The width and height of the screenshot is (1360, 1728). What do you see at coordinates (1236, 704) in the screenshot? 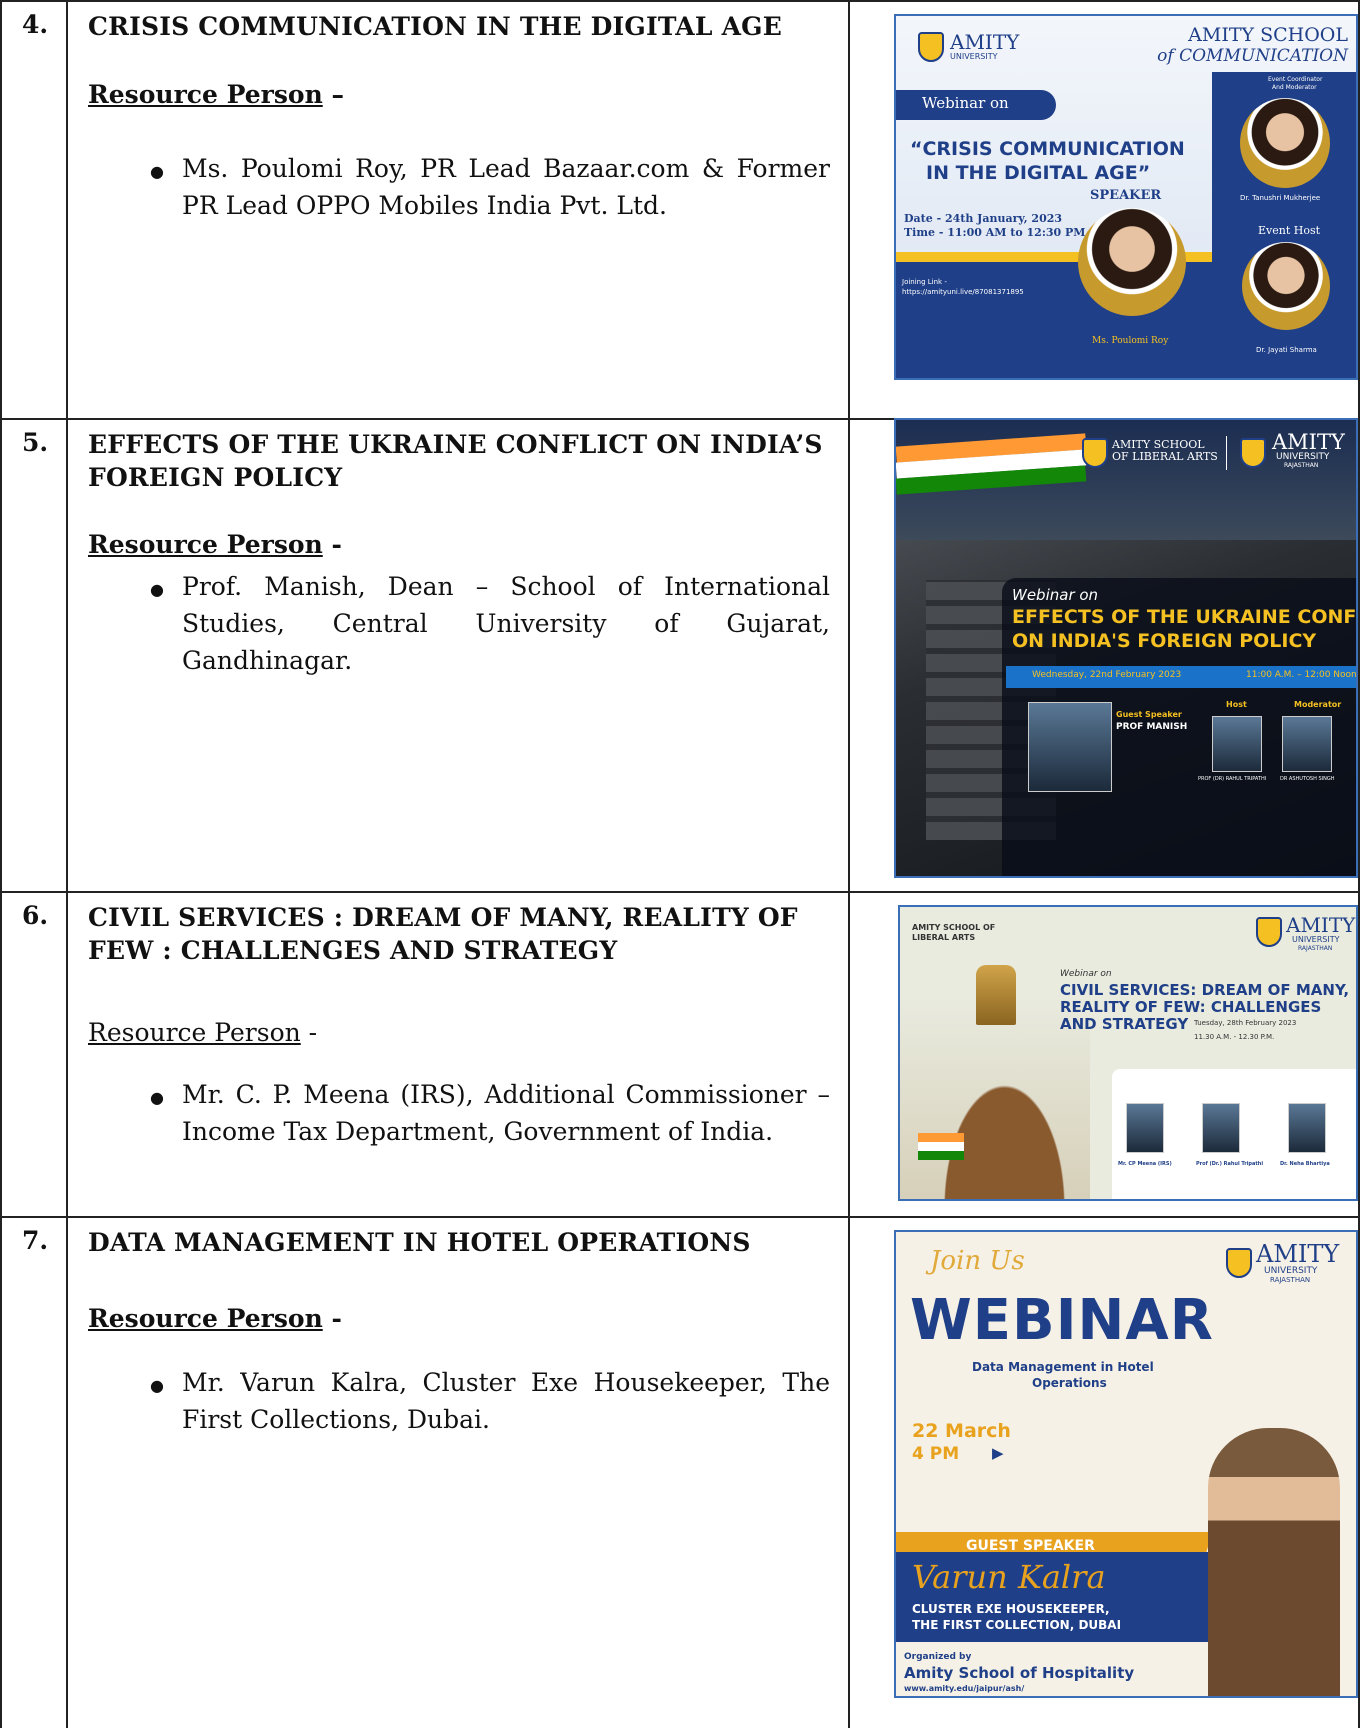
I see `poster-host-label: Host` at bounding box center [1236, 704].